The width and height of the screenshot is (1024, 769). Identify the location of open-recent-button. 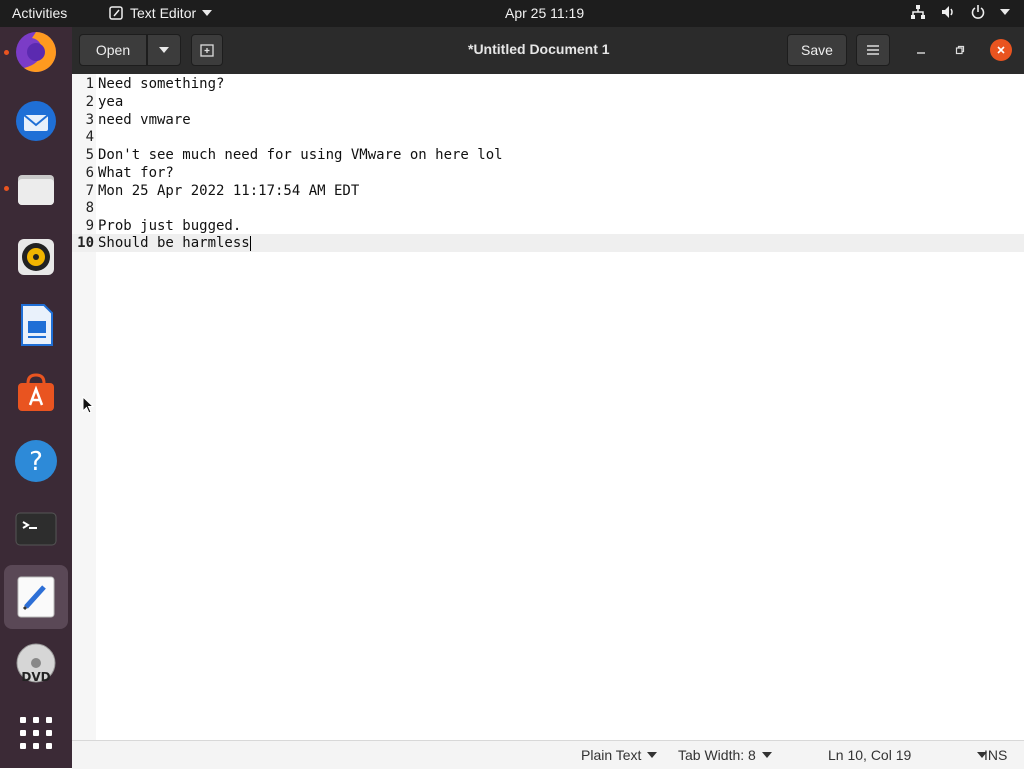
(164, 50).